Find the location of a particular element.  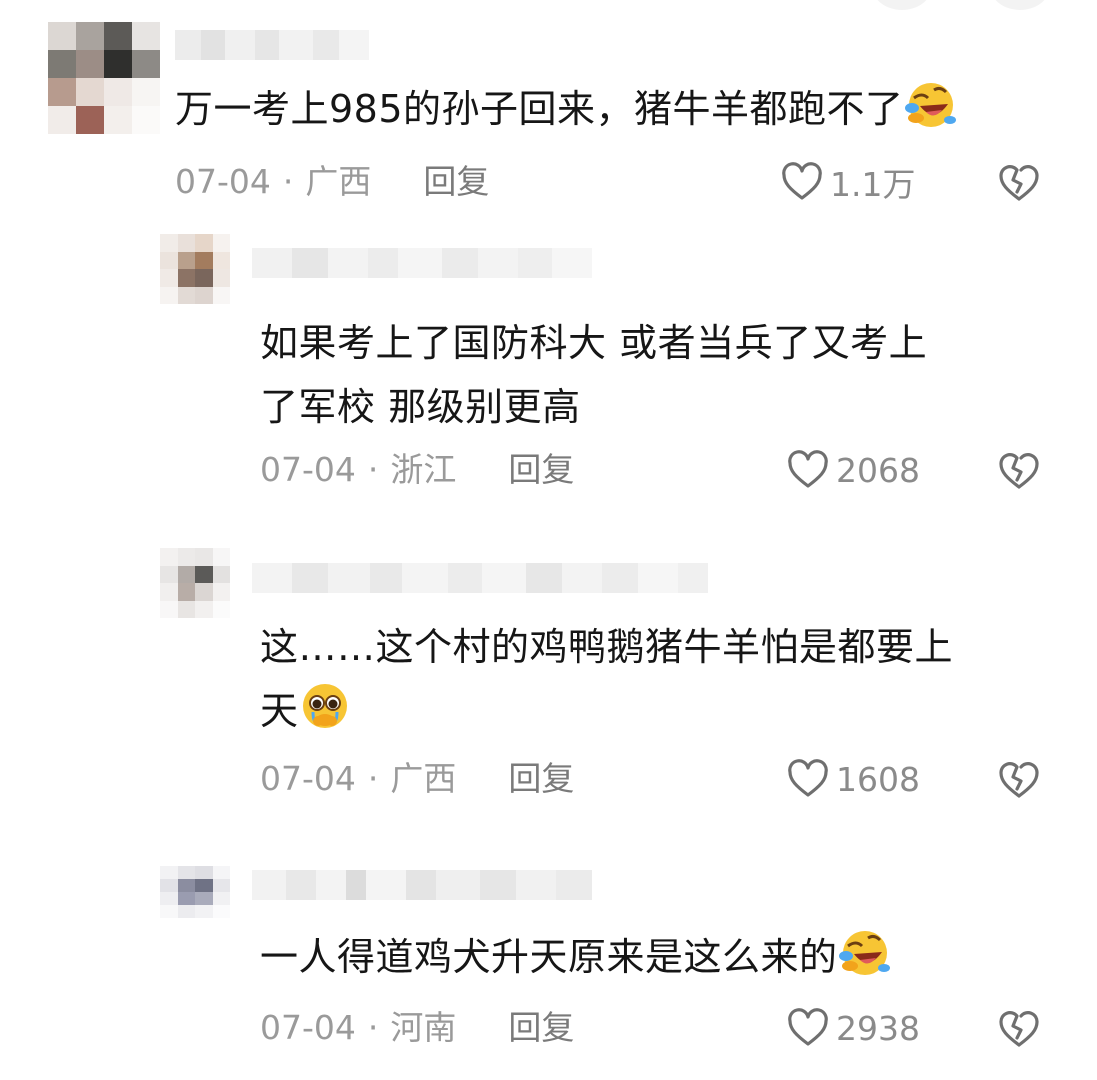

comment-location: 河南 is located at coordinates (423, 1027).